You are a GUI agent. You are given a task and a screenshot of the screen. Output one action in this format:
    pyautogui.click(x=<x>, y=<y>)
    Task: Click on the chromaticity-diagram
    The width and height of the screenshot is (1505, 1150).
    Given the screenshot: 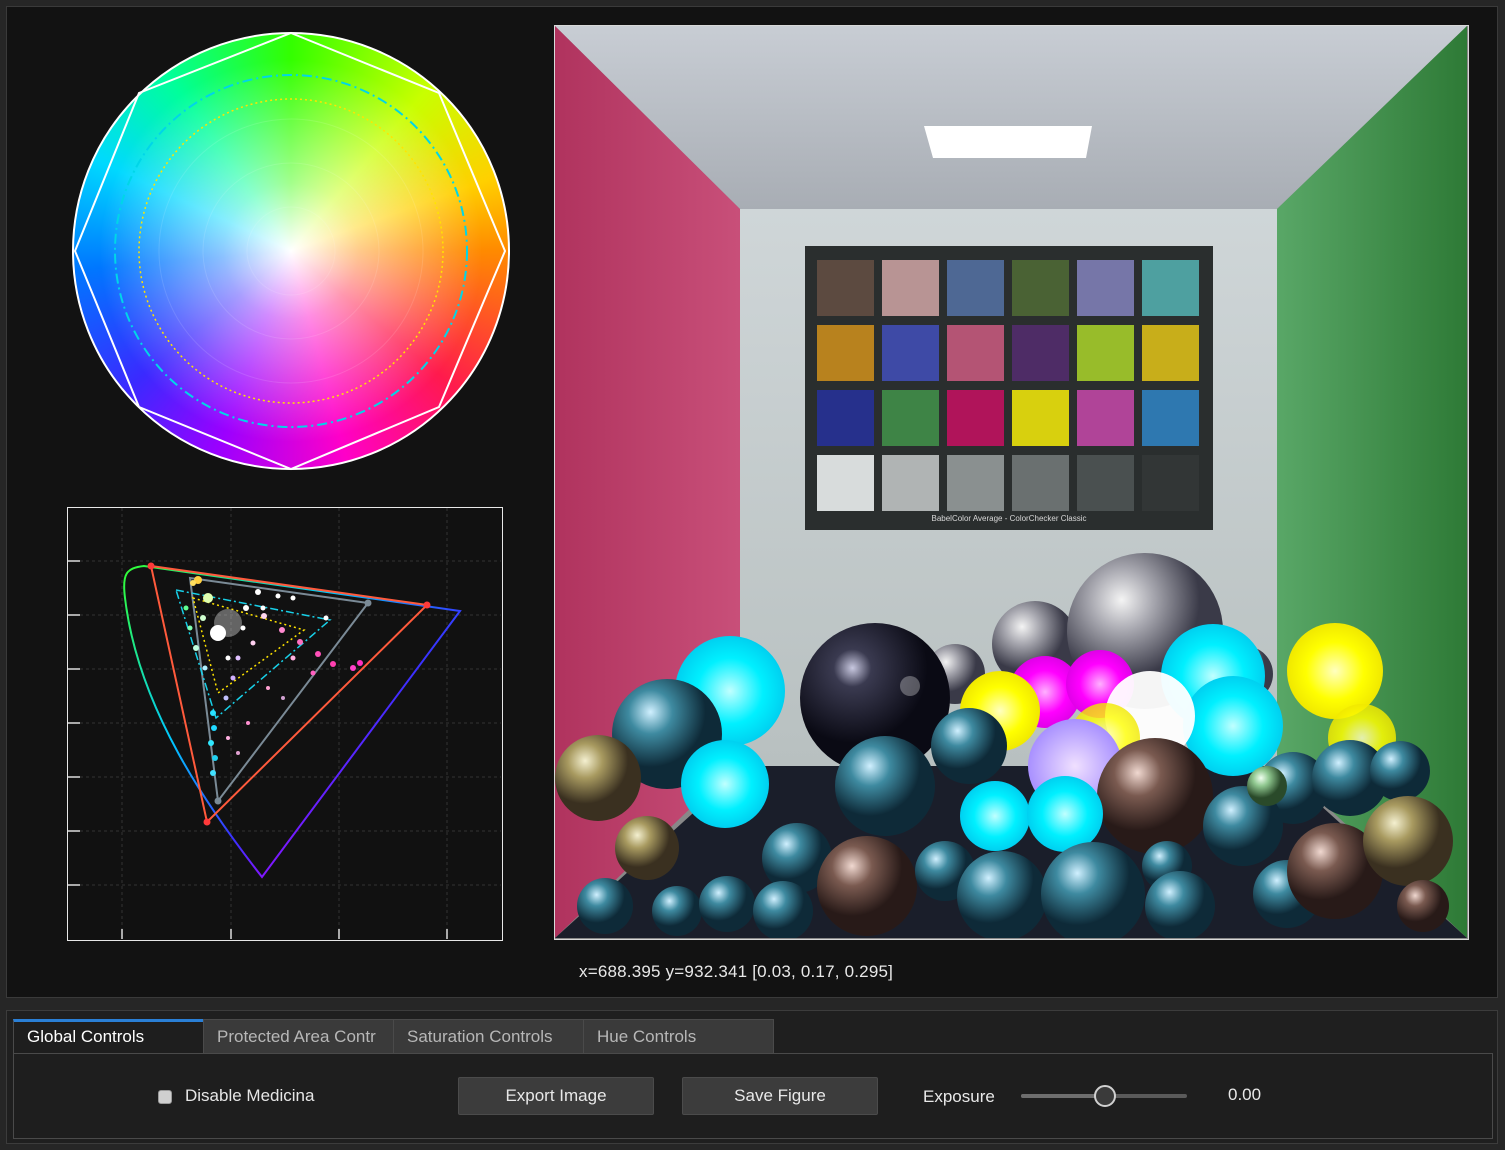 What is the action you would take?
    pyautogui.click(x=285, y=724)
    